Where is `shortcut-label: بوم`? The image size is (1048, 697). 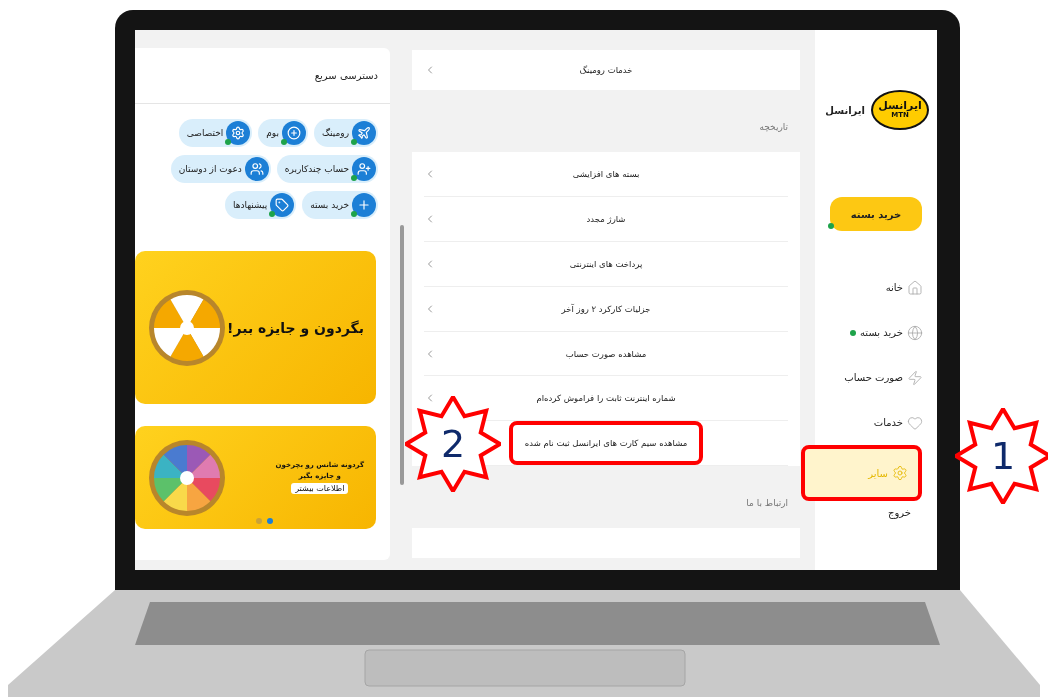
shortcut-label: بوم is located at coordinates (272, 133).